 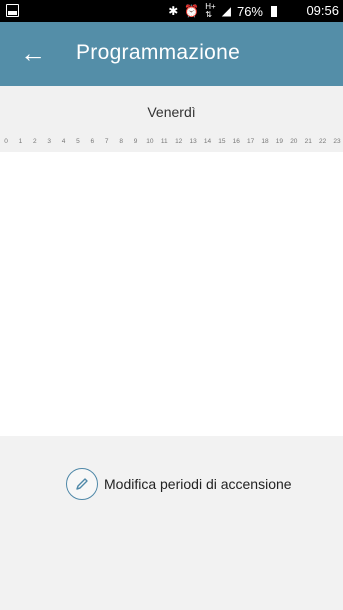 What do you see at coordinates (34, 141) in the screenshot?
I see `hour-label: 2` at bounding box center [34, 141].